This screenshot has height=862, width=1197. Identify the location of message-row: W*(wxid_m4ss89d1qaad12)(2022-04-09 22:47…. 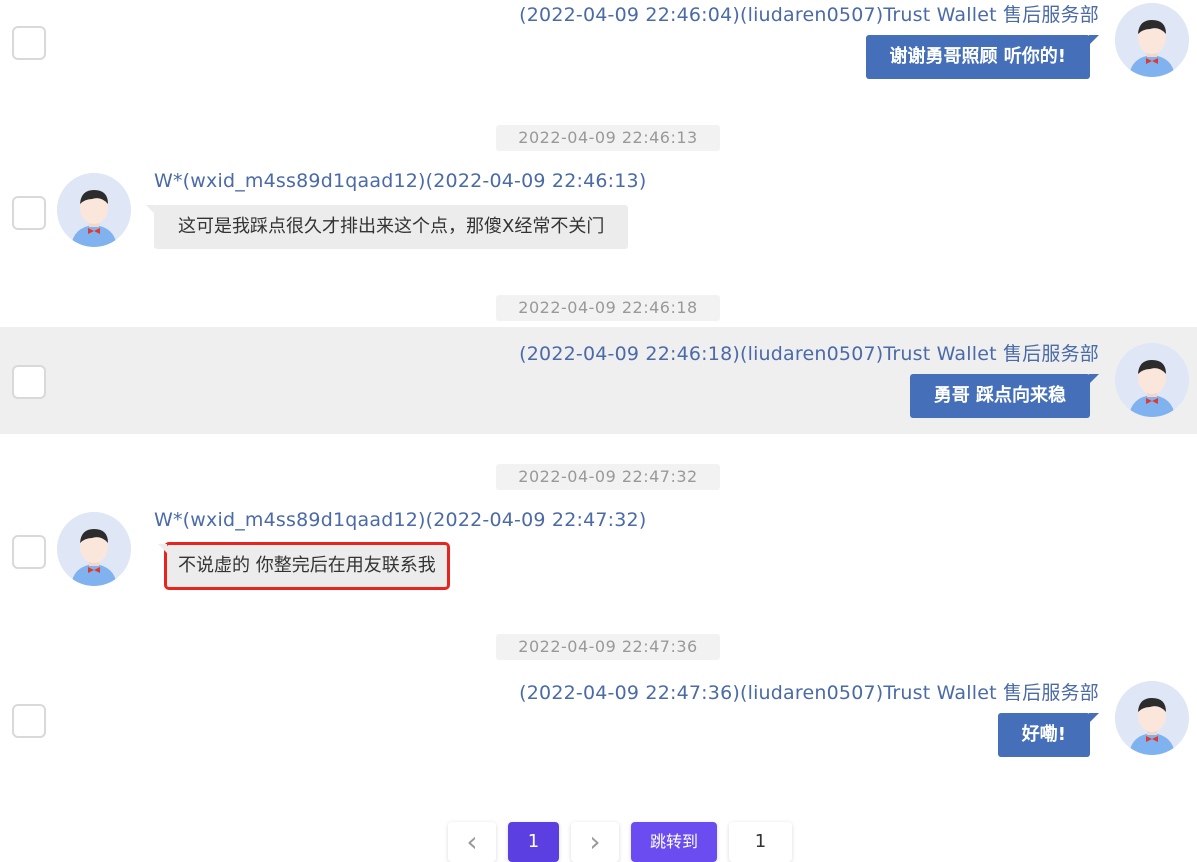
(598, 550).